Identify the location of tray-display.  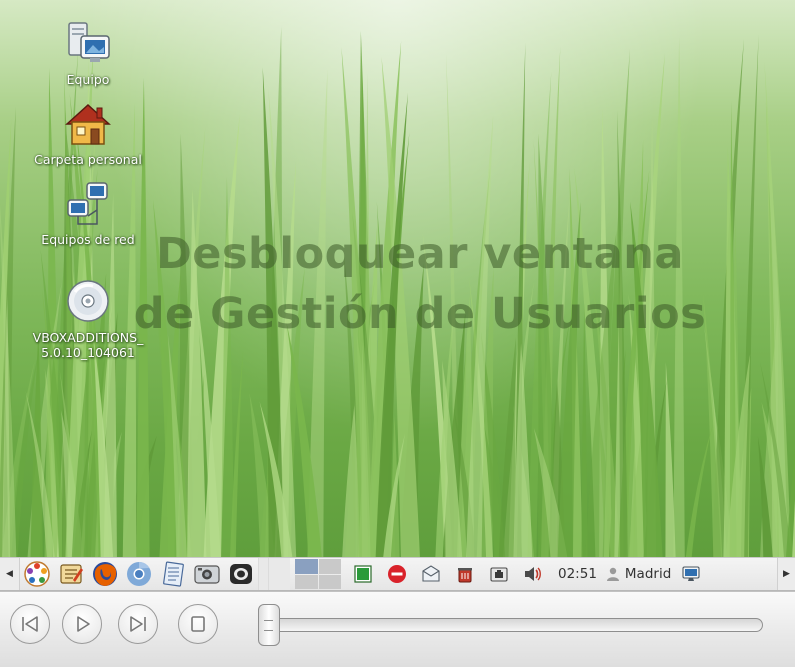
(691, 574).